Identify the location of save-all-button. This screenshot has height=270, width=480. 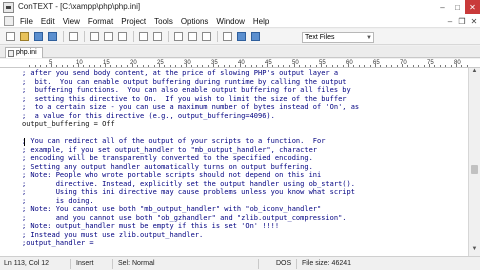
(52, 37).